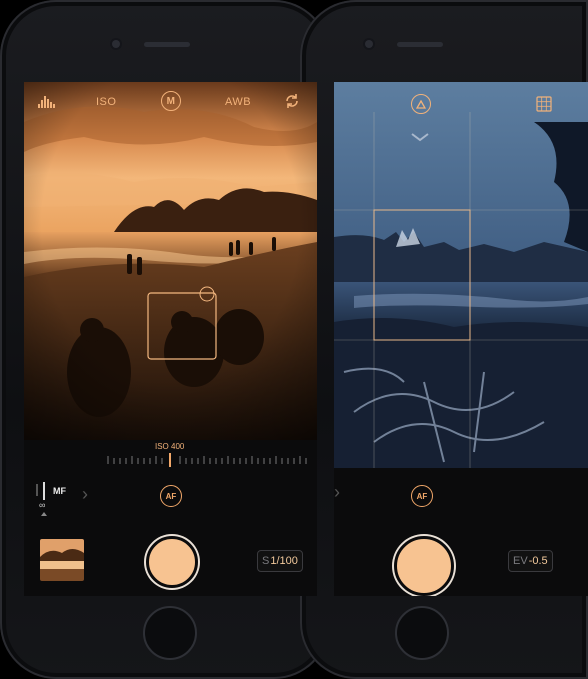  Describe the element at coordinates (106, 102) in the screenshot. I see `iso-button: ISO` at that location.